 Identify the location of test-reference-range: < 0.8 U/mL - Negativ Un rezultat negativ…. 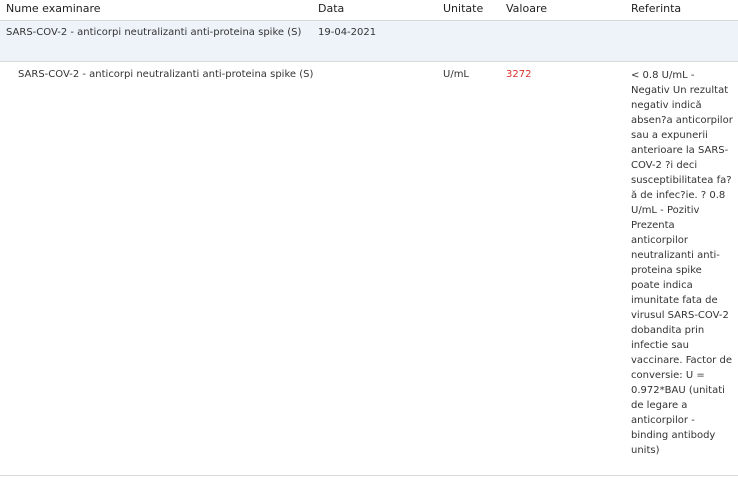
(682, 263).